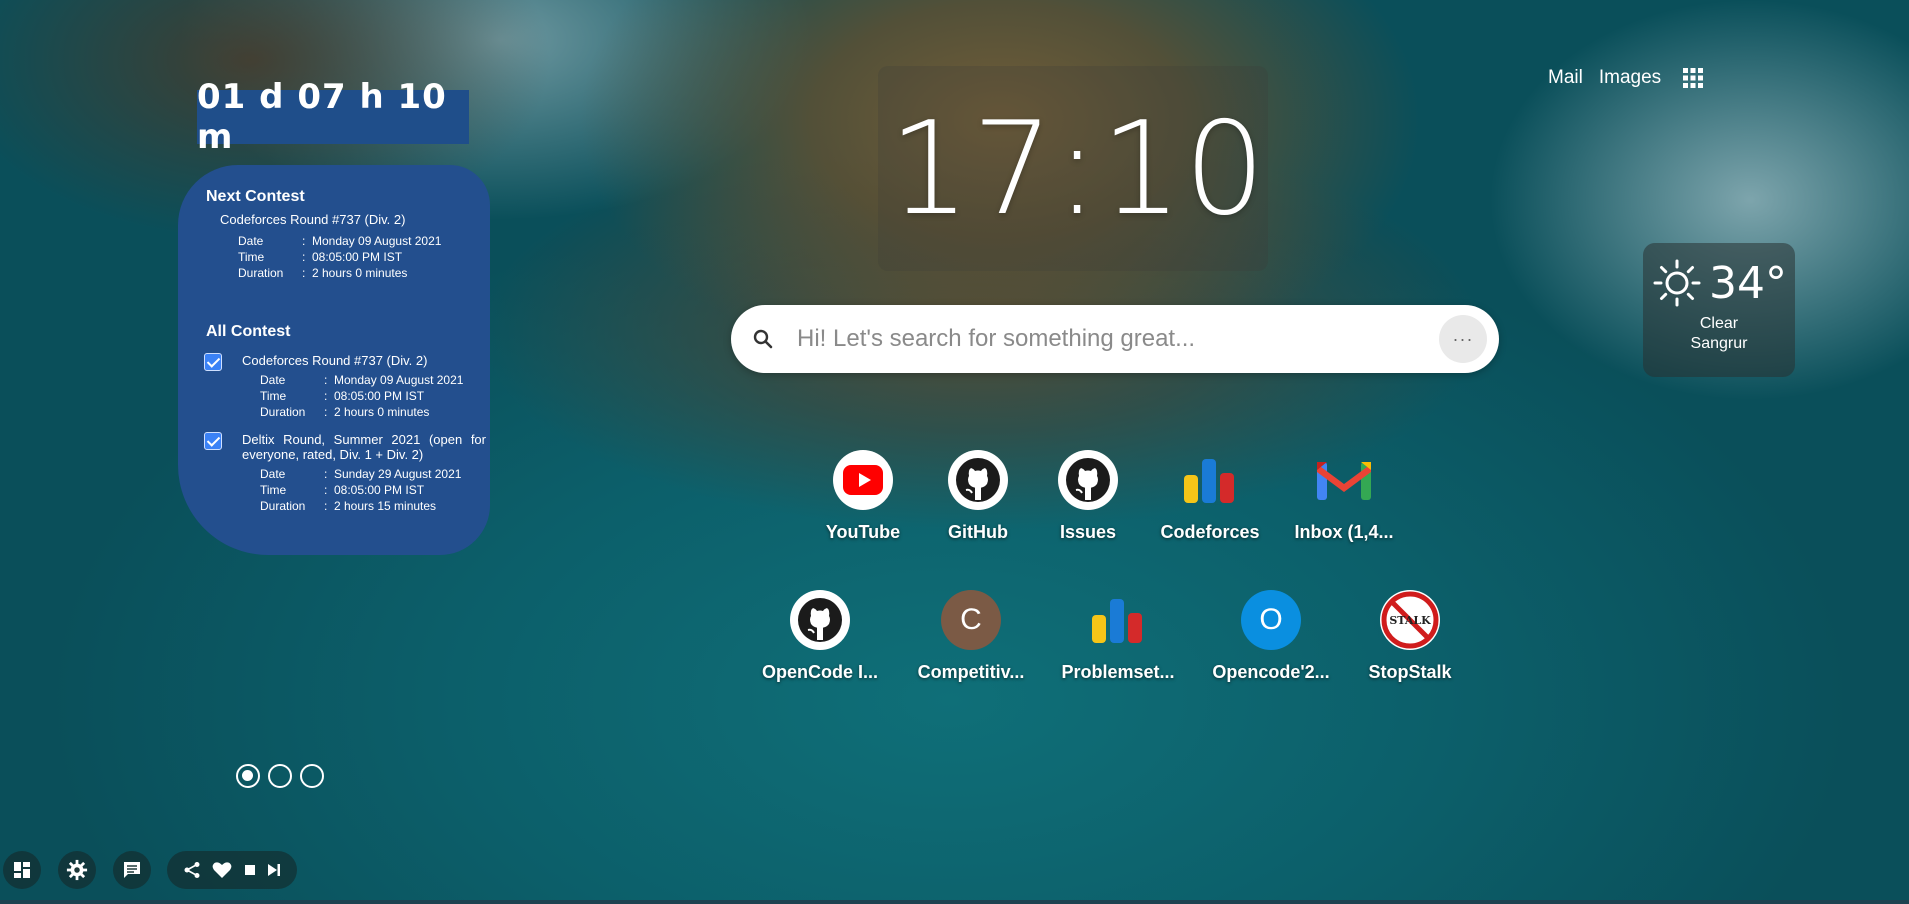  What do you see at coordinates (978, 532) in the screenshot?
I see `shortcut-label: GitHub` at bounding box center [978, 532].